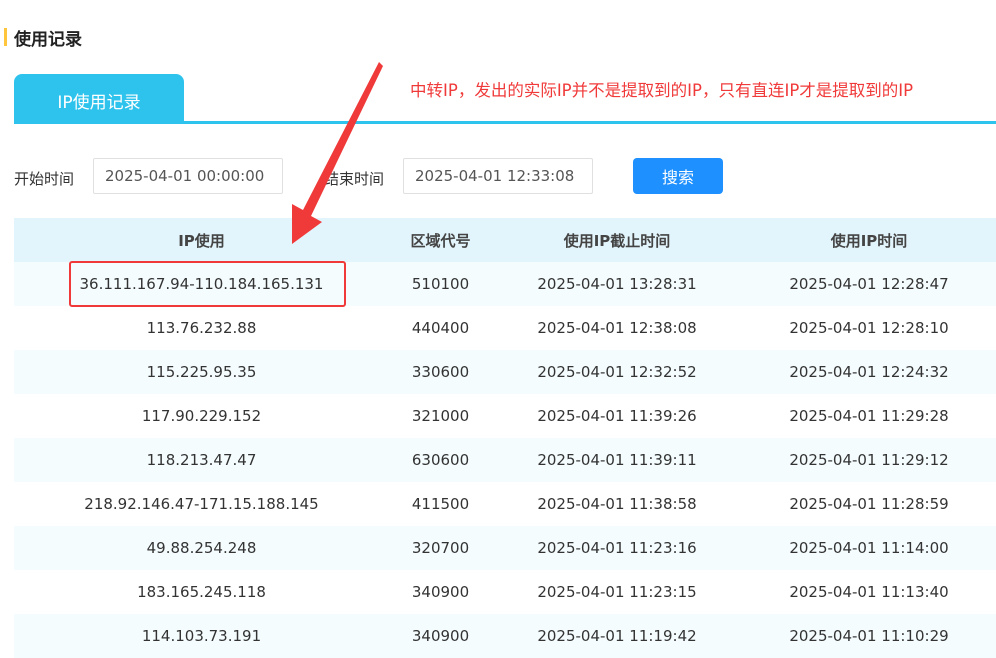 The width and height of the screenshot is (996, 658). I want to click on column-header-use-time: 使用IP时间, so click(869, 240).